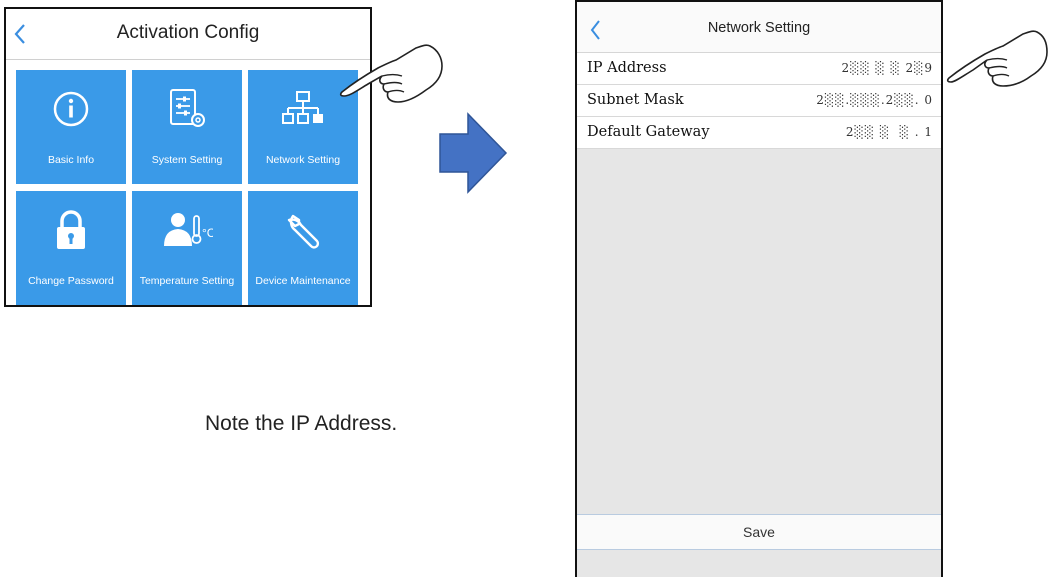 This screenshot has height=577, width=1051. I want to click on instruction-note: Note the IP Address., so click(301, 423).